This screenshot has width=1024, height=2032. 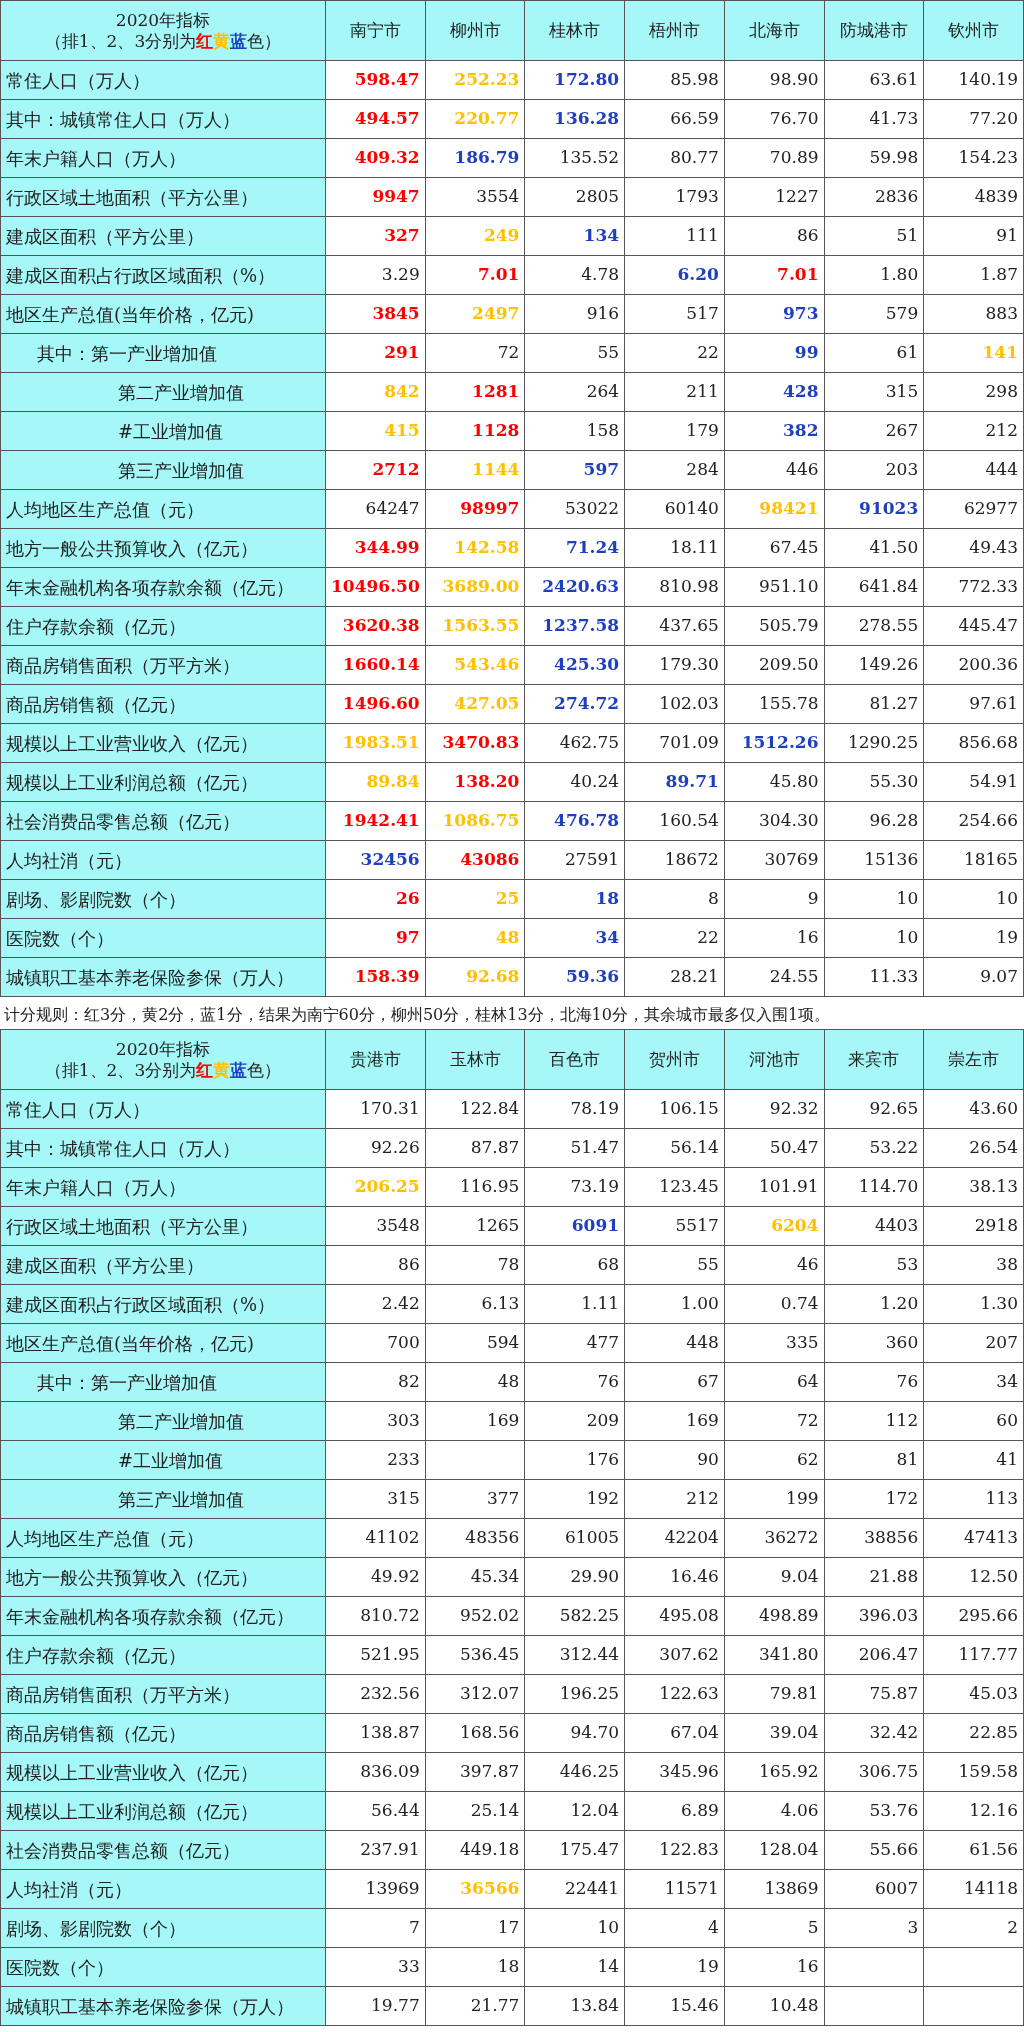 What do you see at coordinates (375, 1889) in the screenshot?
I see `table-cell: 13969` at bounding box center [375, 1889].